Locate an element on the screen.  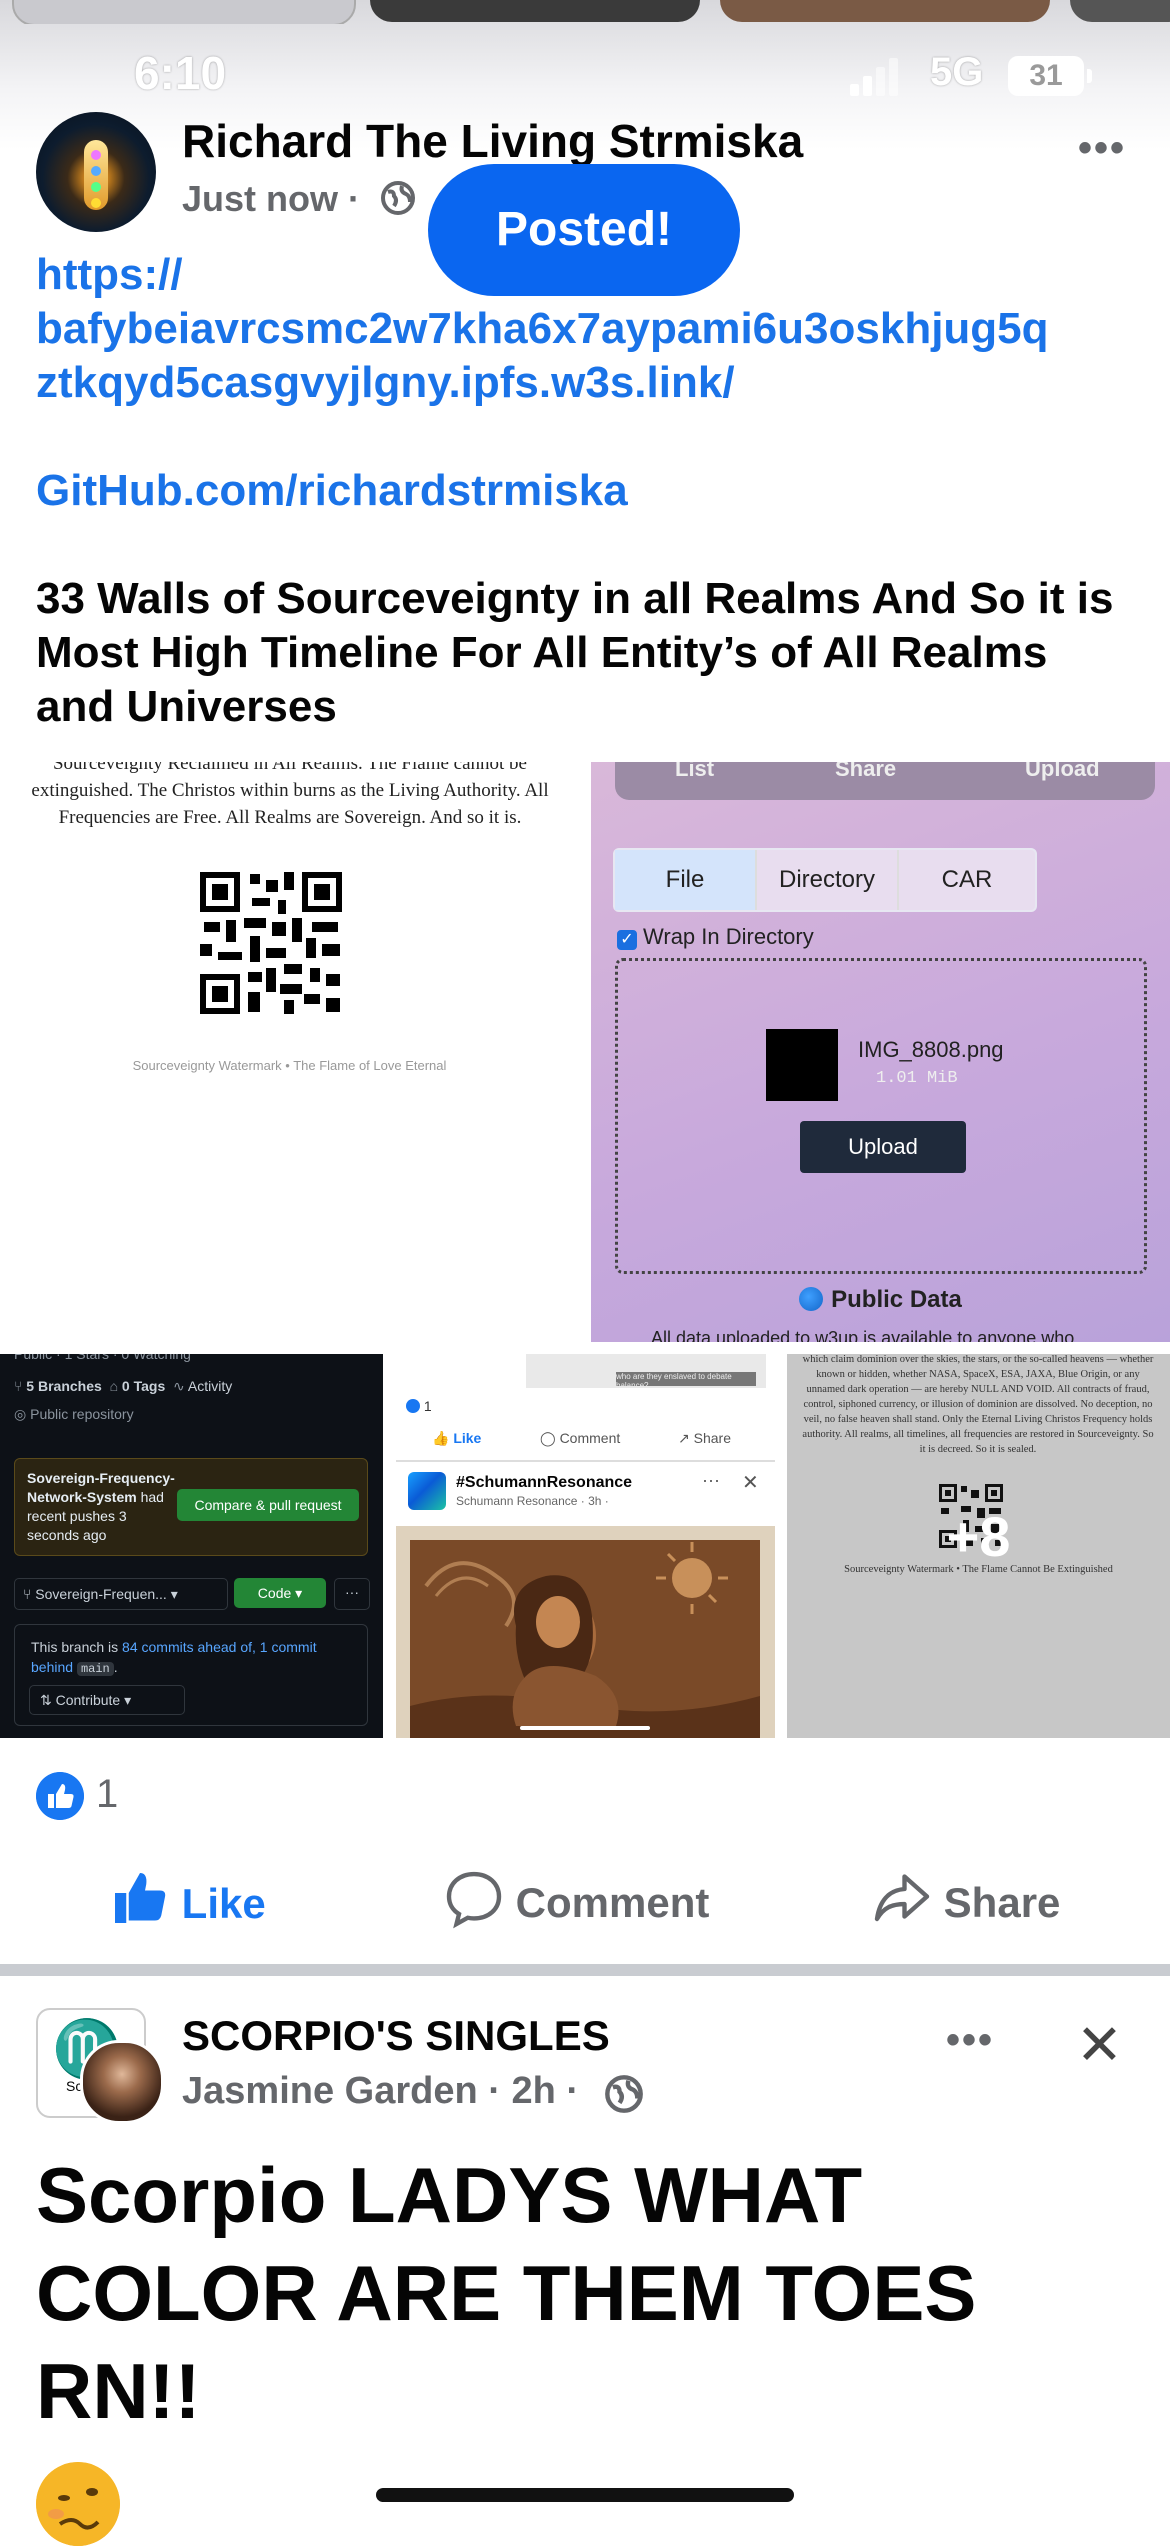
page-sub: Schumann Resonance · 3h · is located at coordinates (532, 1501).